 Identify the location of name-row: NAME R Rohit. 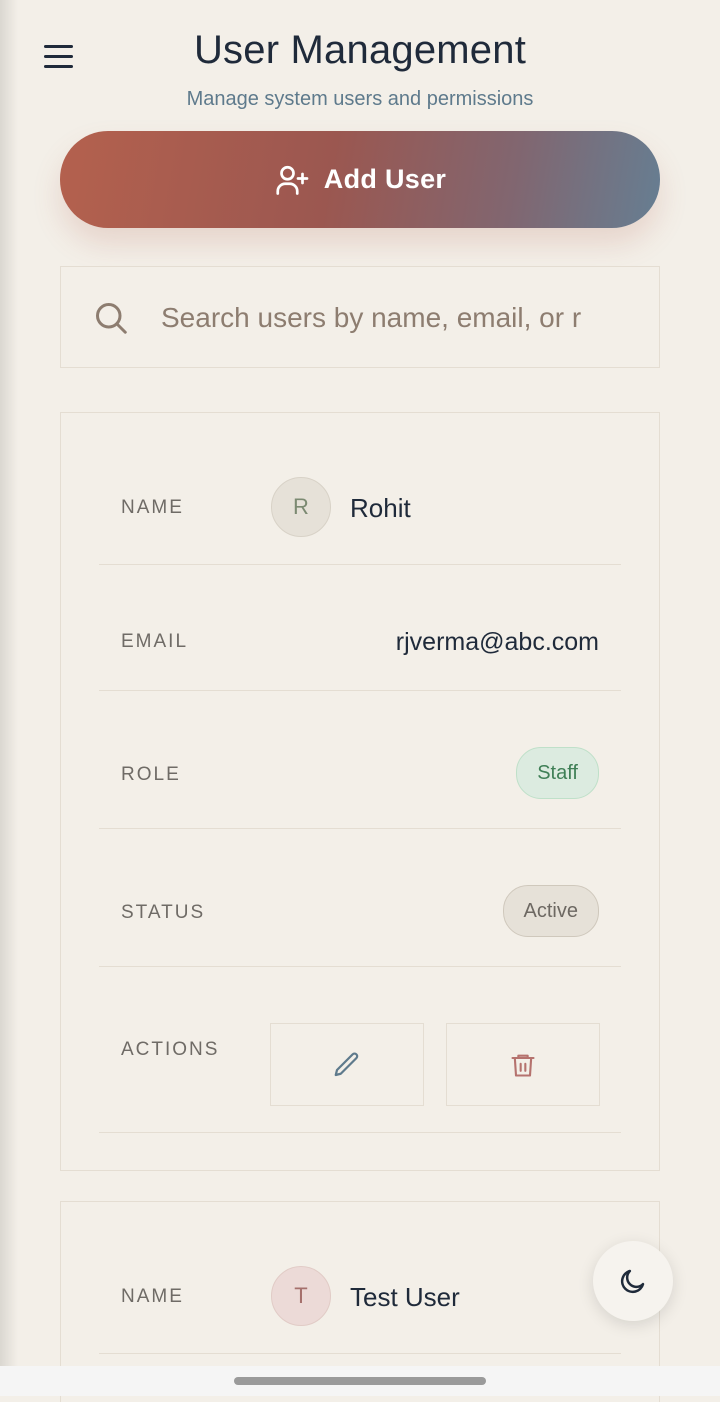
(360, 489).